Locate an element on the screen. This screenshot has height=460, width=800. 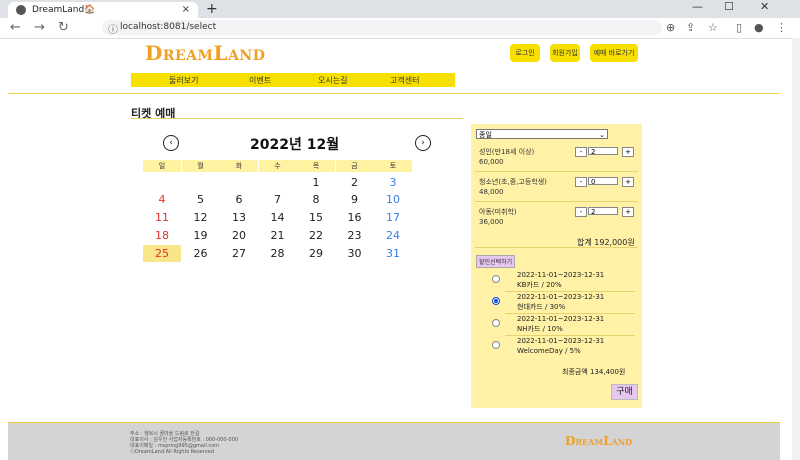
weekday-header: 일 is located at coordinates (162, 166).